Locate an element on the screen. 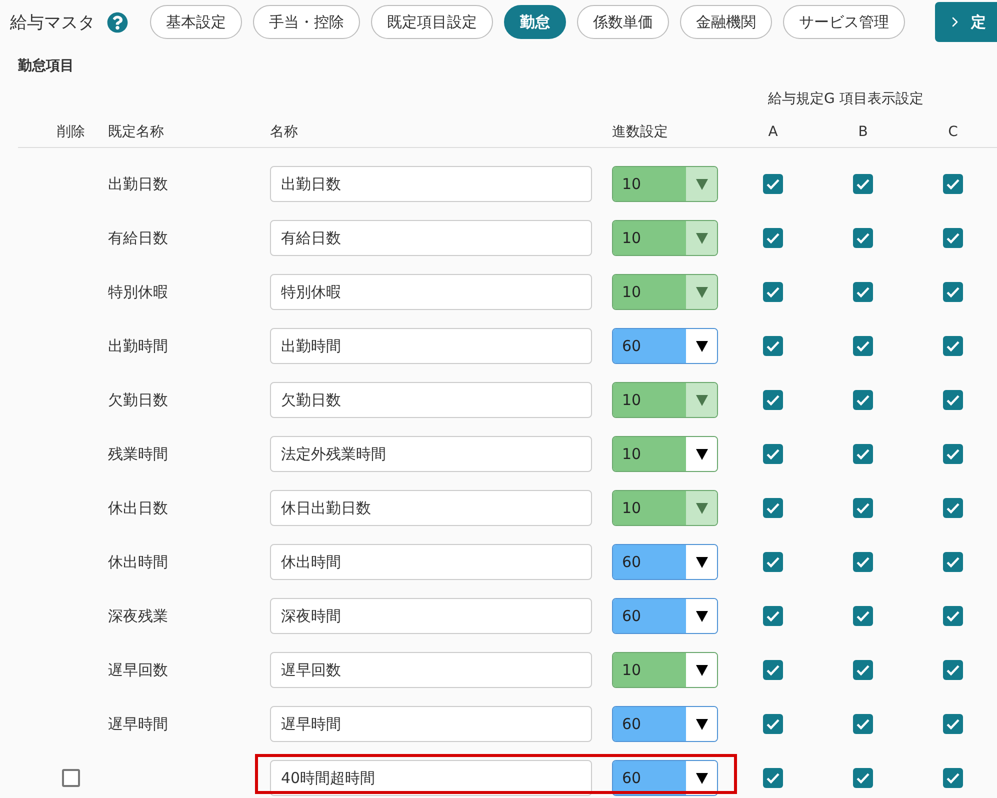 This screenshot has width=997, height=798. default-name: 特別休暇 is located at coordinates (138, 292).